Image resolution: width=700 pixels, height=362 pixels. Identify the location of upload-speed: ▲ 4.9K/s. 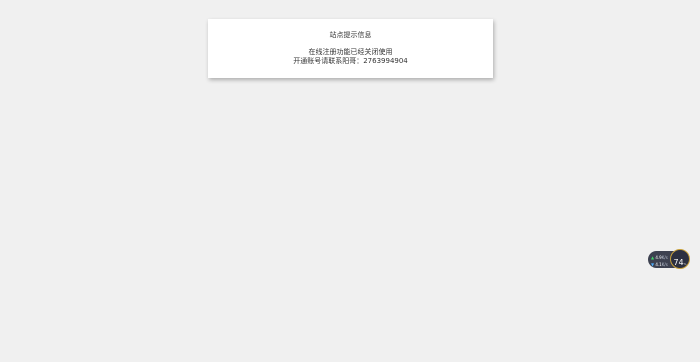
(659, 257).